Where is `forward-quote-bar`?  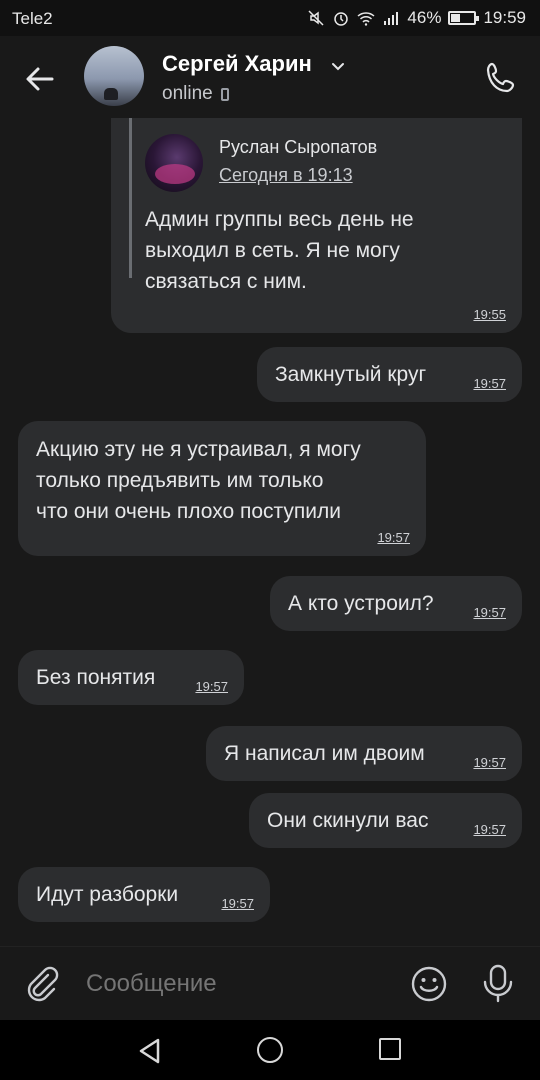
forward-quote-bar is located at coordinates (130, 198).